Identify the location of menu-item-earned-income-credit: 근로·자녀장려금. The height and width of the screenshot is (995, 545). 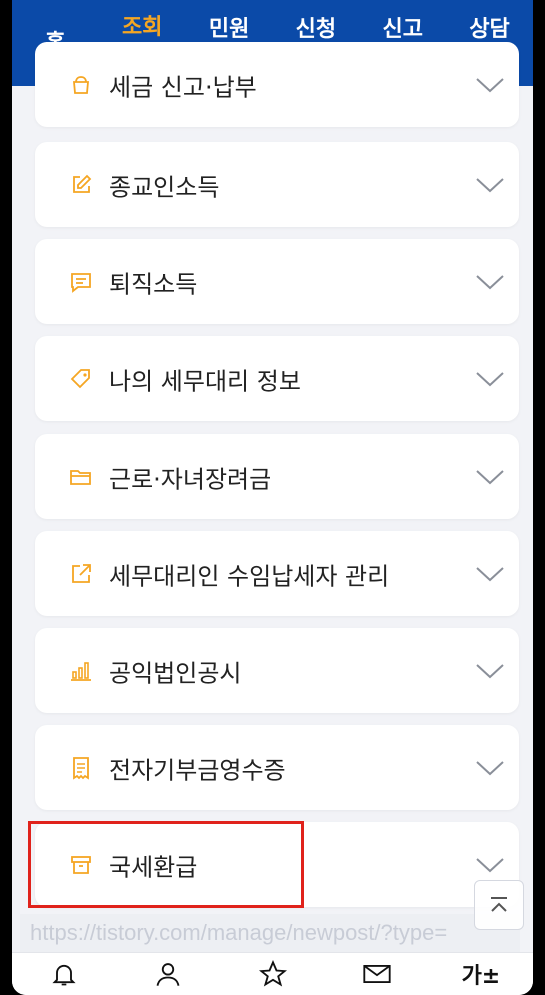
(277, 476).